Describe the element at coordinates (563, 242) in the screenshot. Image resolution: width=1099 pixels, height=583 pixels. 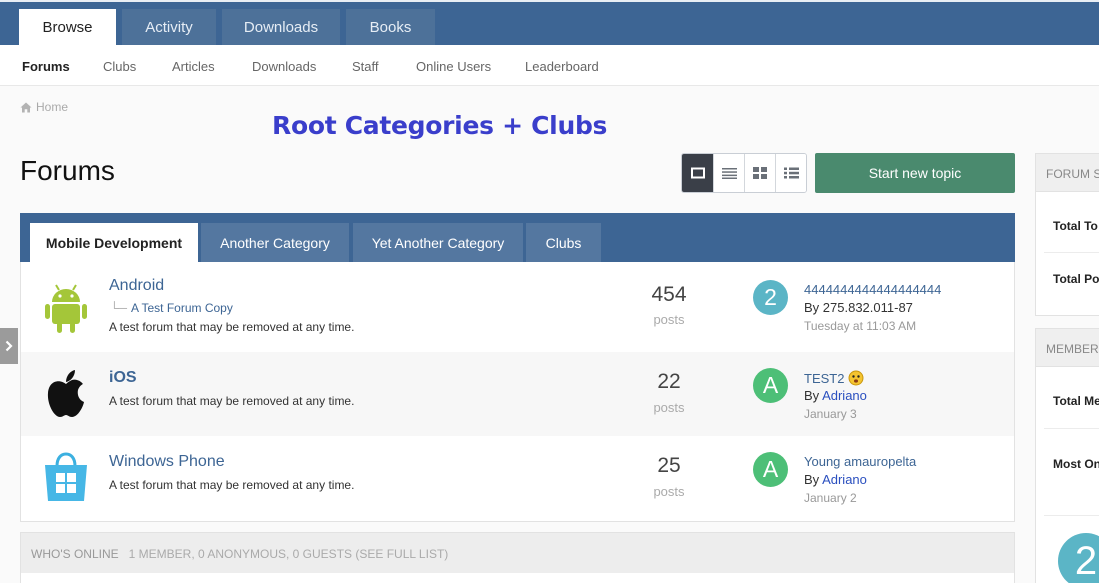
I see `tab-clubs: Clubs` at that location.